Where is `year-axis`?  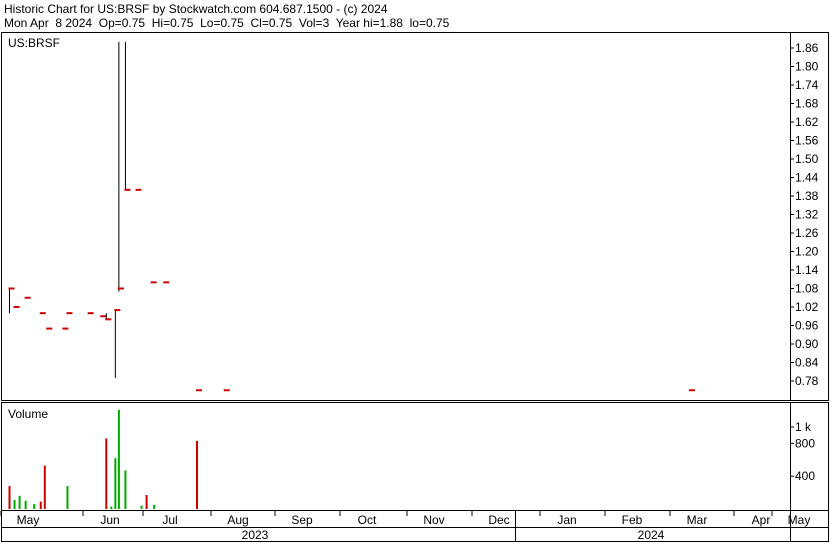
year-axis is located at coordinates (415, 534).